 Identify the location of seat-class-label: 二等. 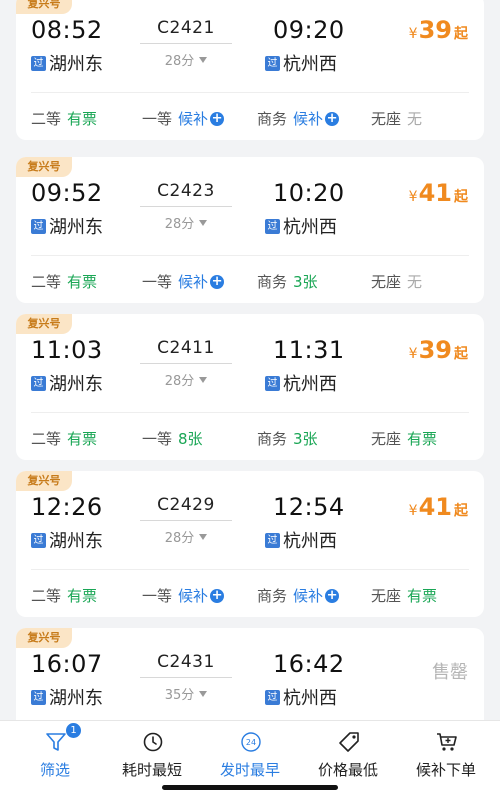
(46, 439).